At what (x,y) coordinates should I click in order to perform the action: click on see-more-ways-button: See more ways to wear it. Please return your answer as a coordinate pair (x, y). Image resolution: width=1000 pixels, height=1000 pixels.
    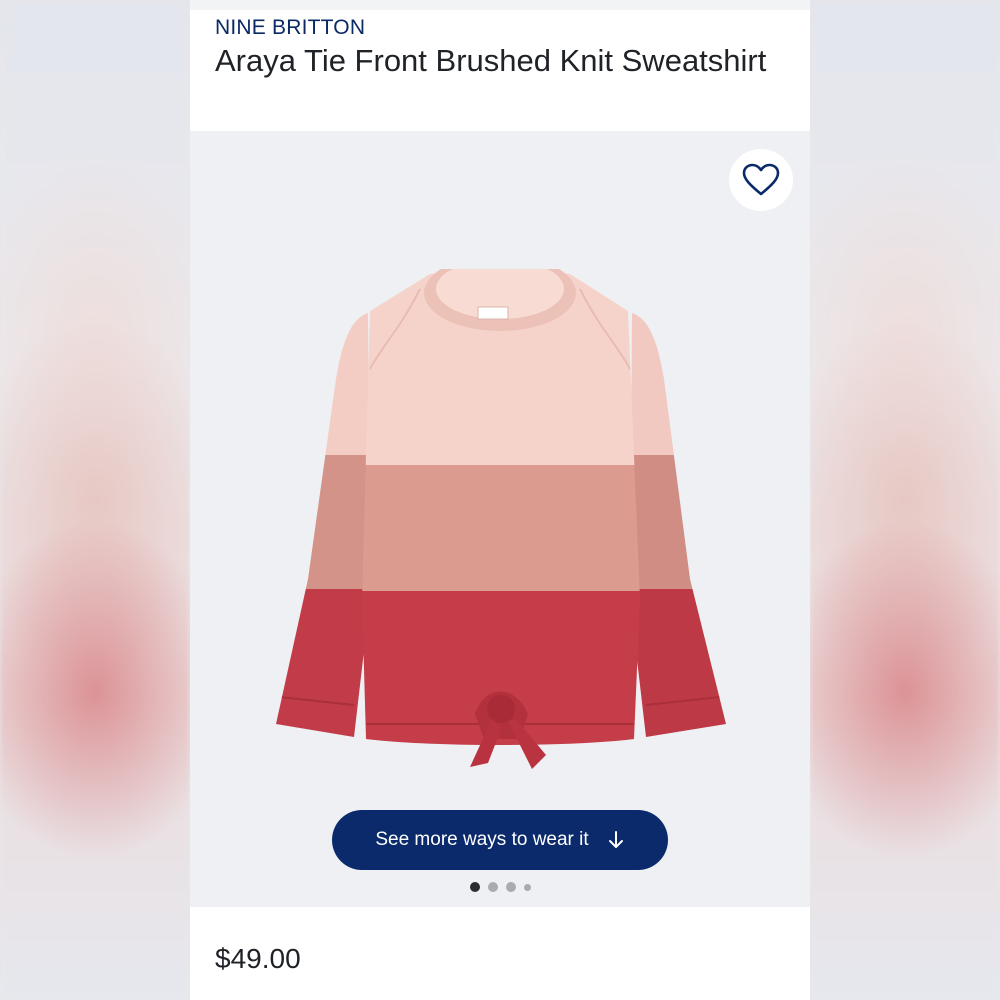
    Looking at the image, I should click on (500, 840).